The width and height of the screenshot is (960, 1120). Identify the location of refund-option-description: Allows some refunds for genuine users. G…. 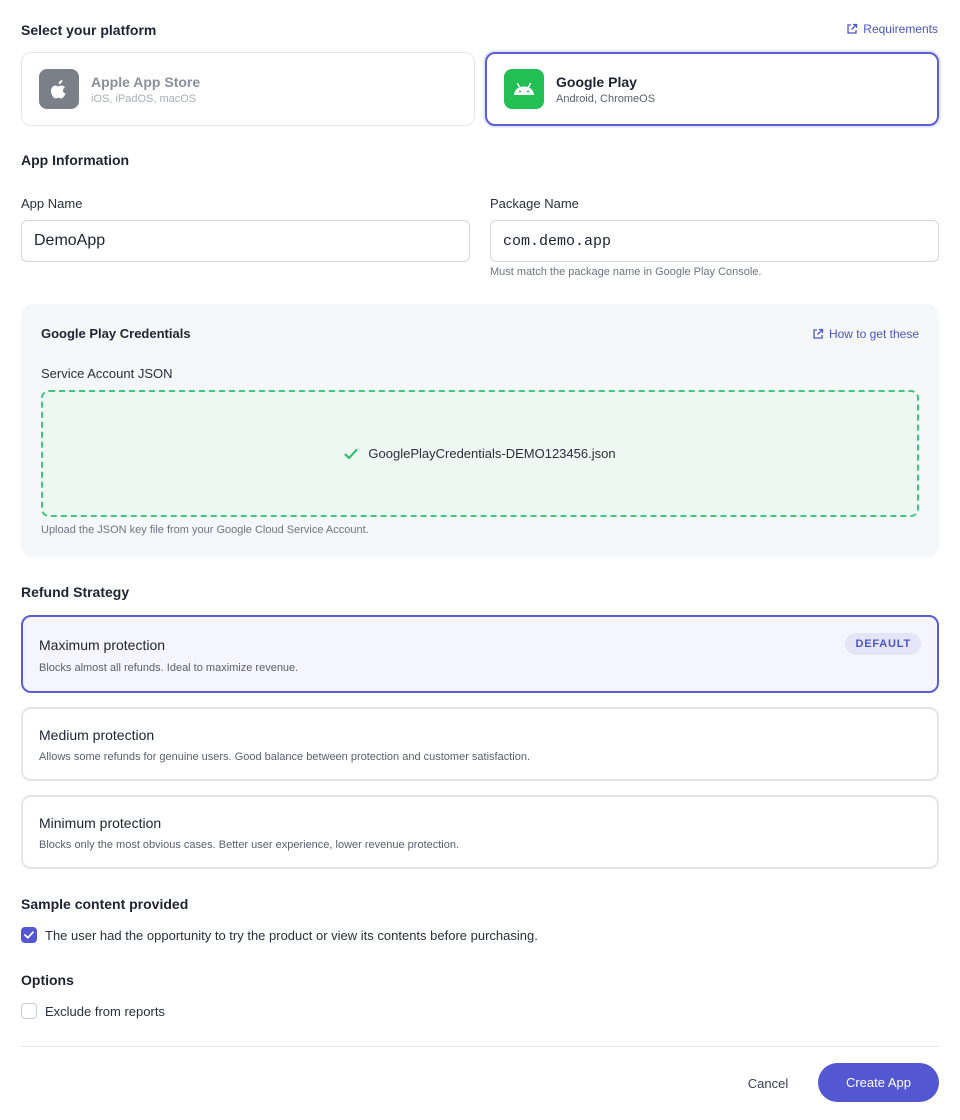
(284, 757).